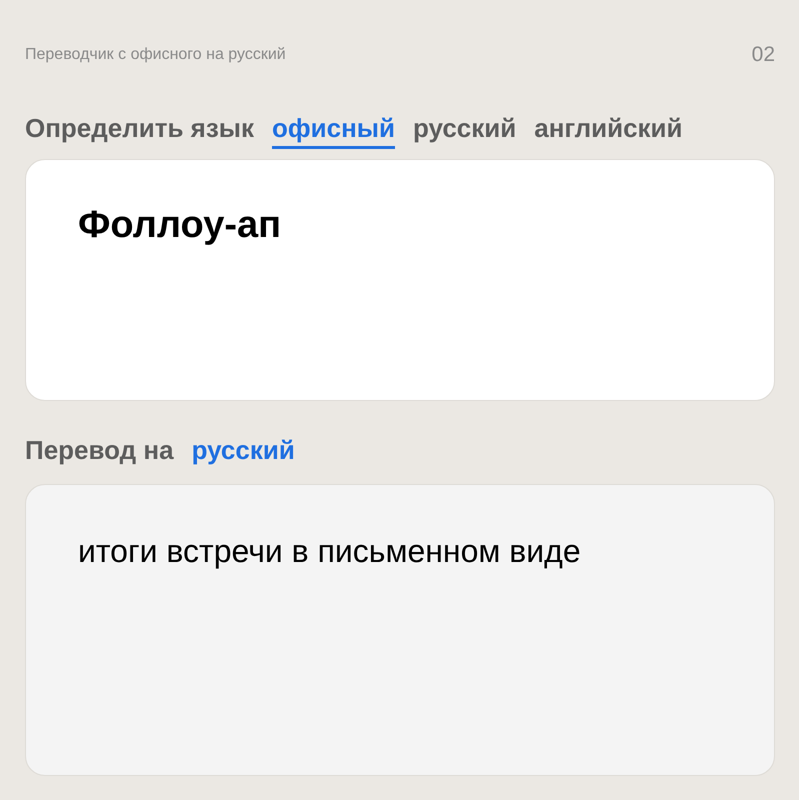 The width and height of the screenshot is (799, 800). What do you see at coordinates (464, 131) in the screenshot?
I see `language-tab: русский` at bounding box center [464, 131].